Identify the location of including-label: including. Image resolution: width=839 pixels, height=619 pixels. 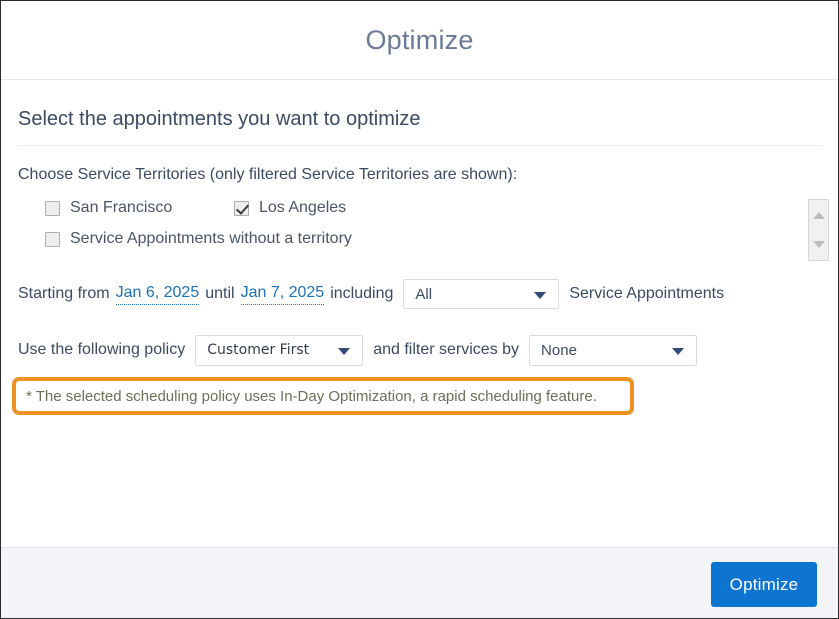
(362, 293).